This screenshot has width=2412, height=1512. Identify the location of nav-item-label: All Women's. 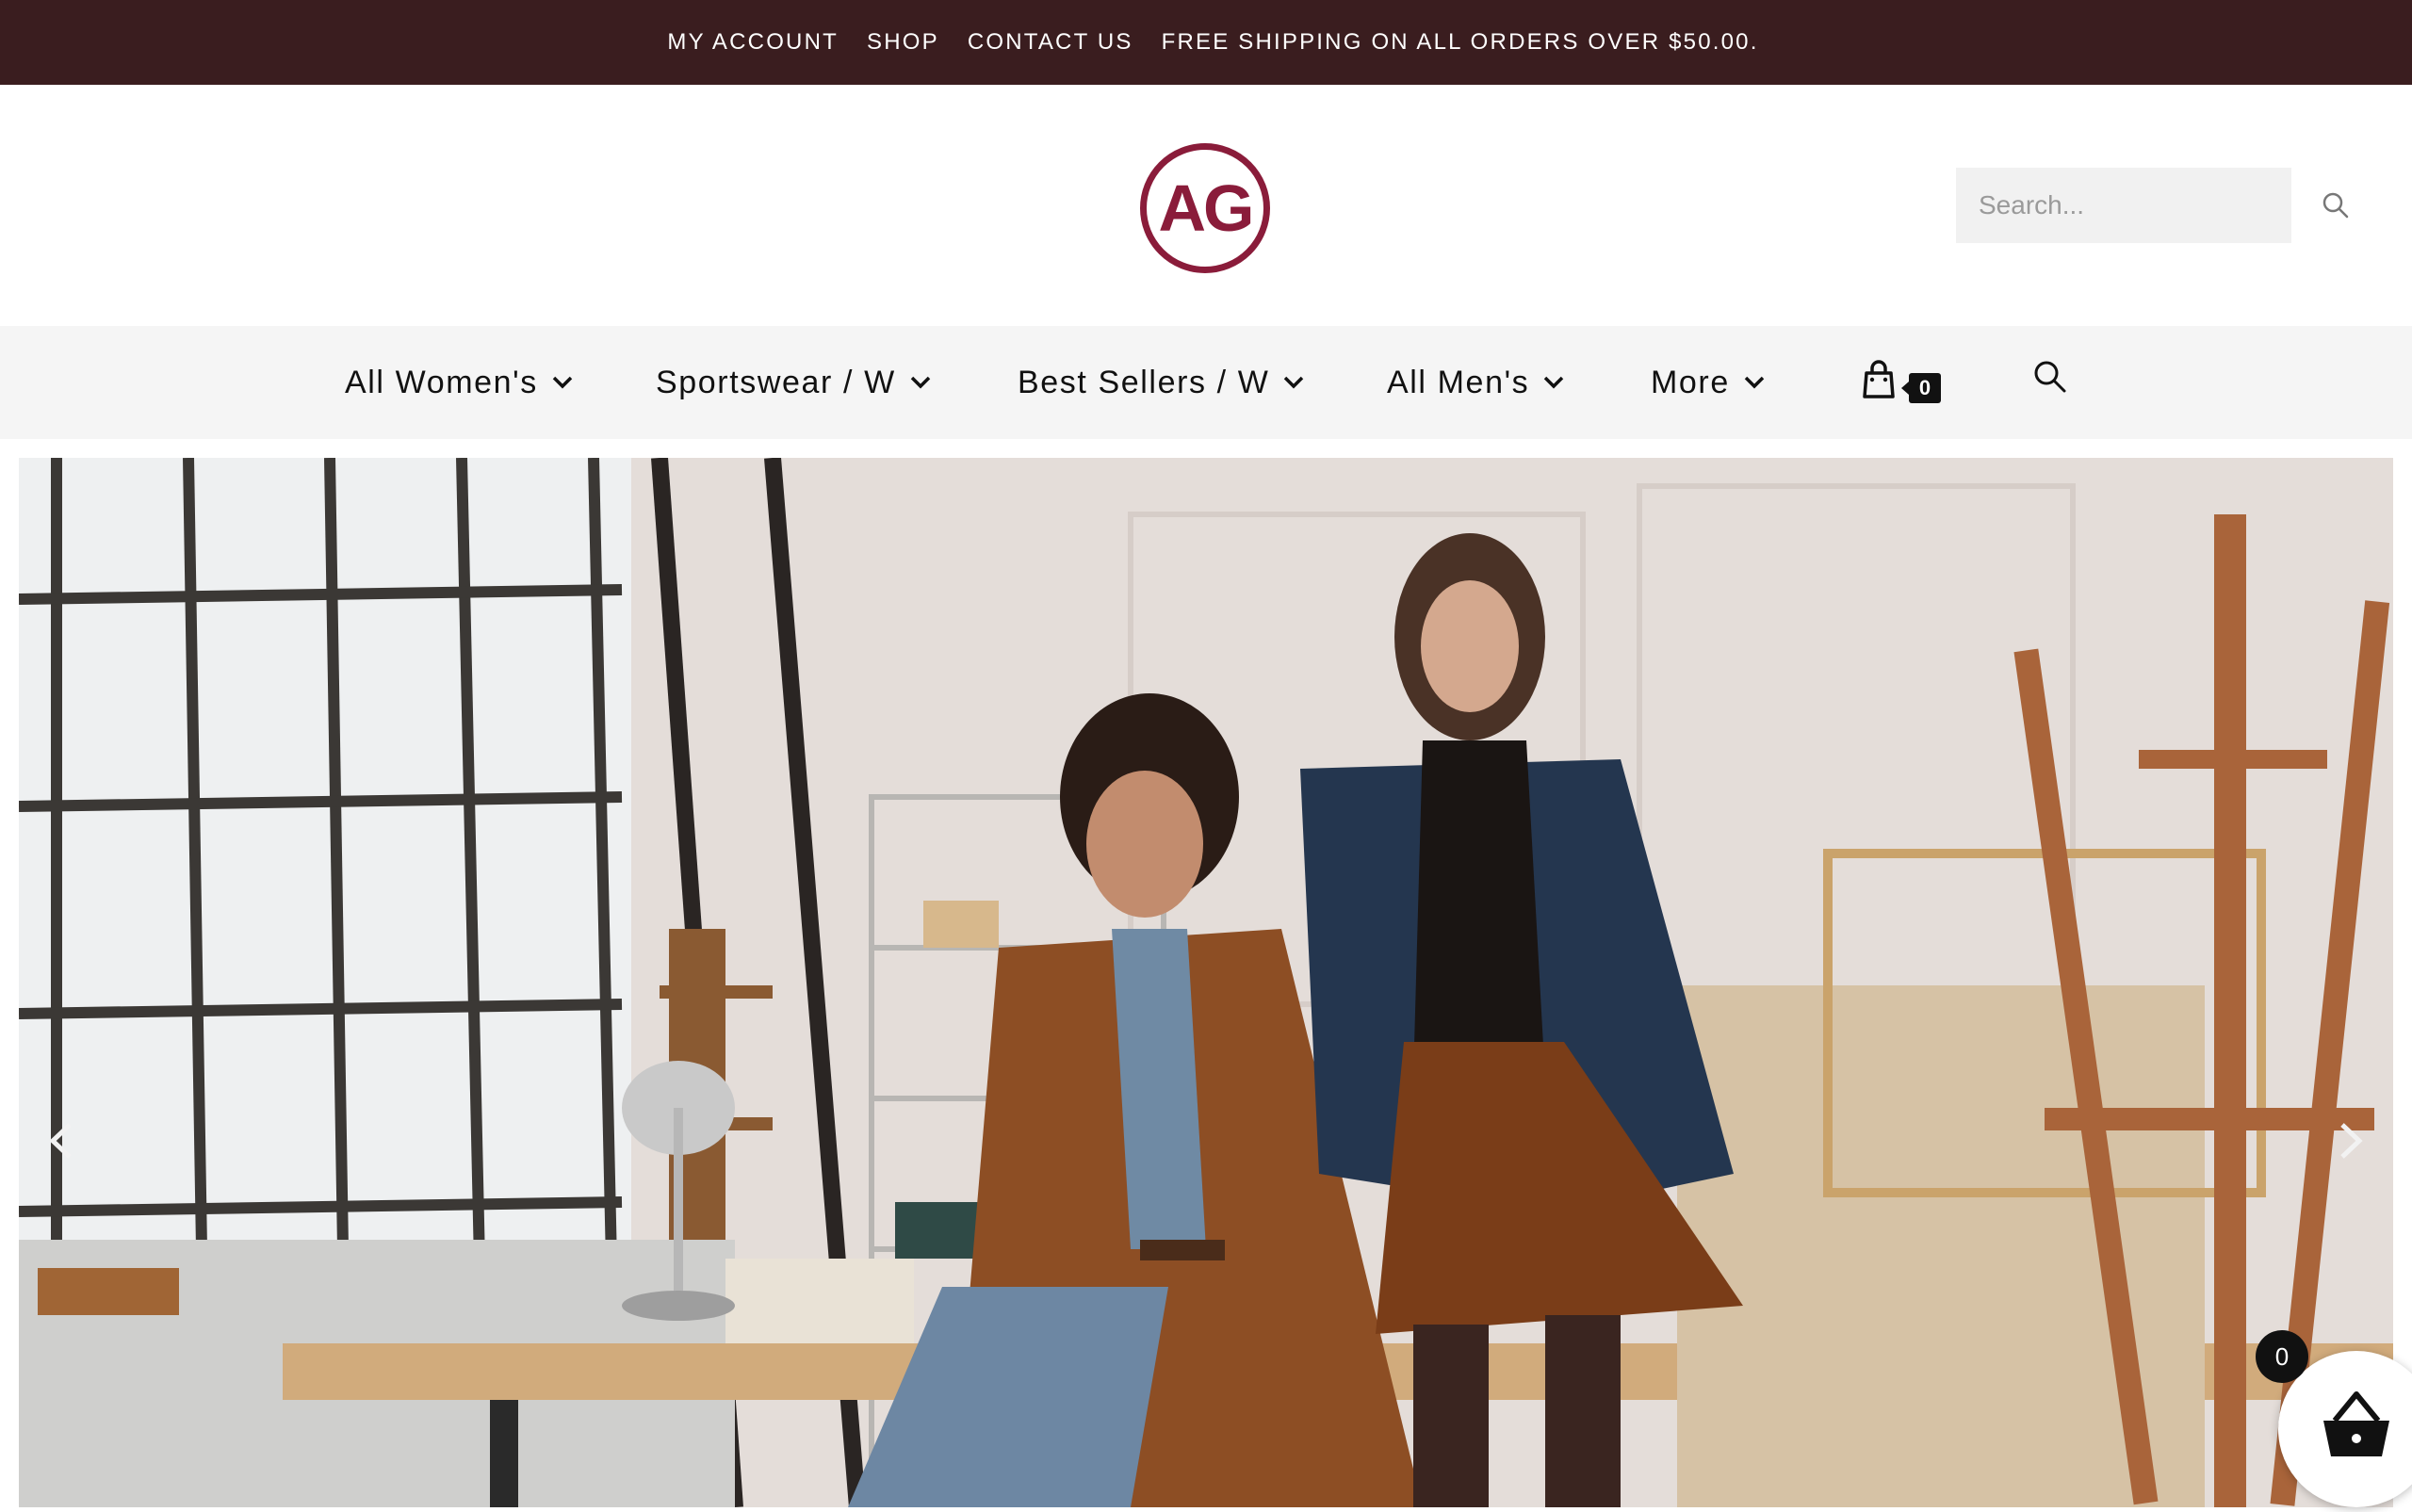
(441, 382).